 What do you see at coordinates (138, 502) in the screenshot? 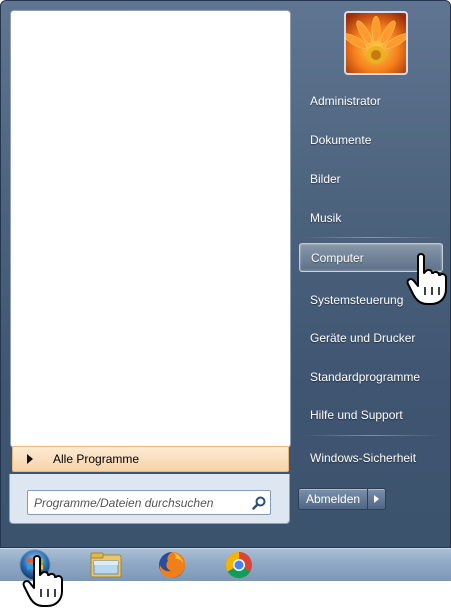
I see `search-input` at bounding box center [138, 502].